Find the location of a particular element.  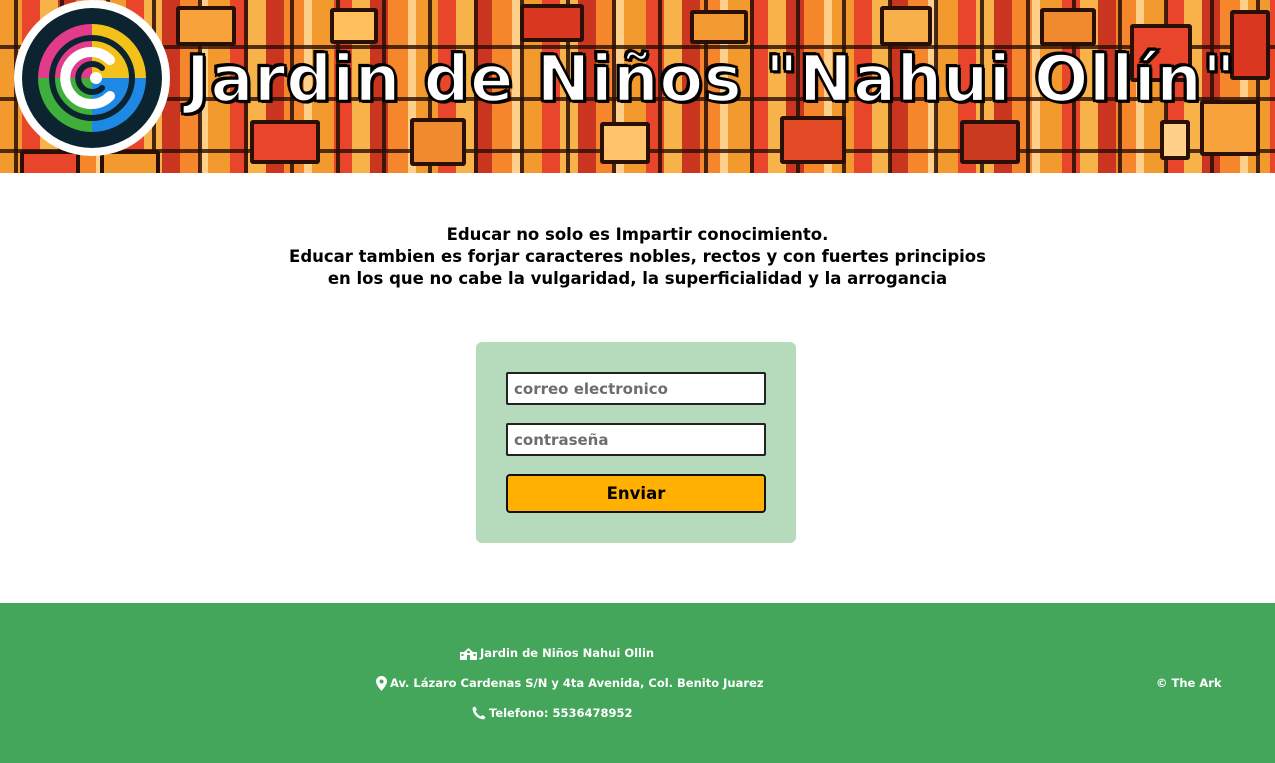

footer-phone-text: Telefono: 5536478952 is located at coordinates (561, 713).